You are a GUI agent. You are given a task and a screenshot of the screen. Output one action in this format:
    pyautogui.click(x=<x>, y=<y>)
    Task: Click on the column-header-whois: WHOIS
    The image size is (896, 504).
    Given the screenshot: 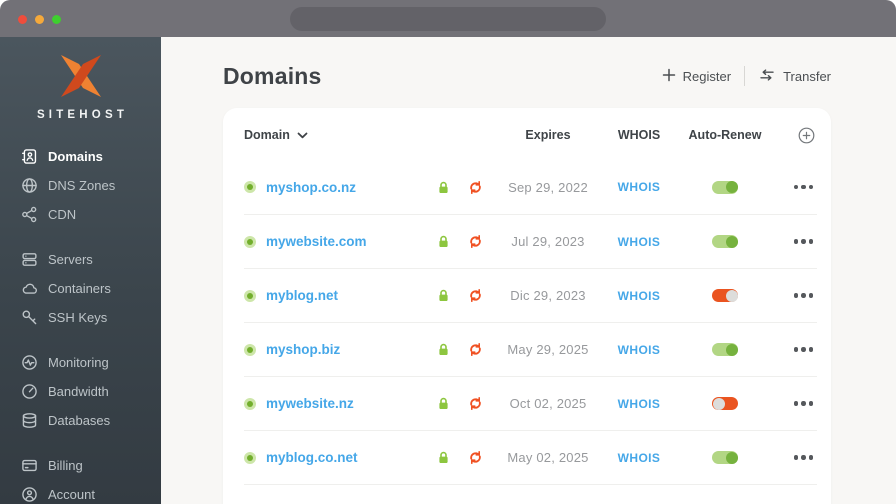 What is the action you would take?
    pyautogui.click(x=639, y=135)
    